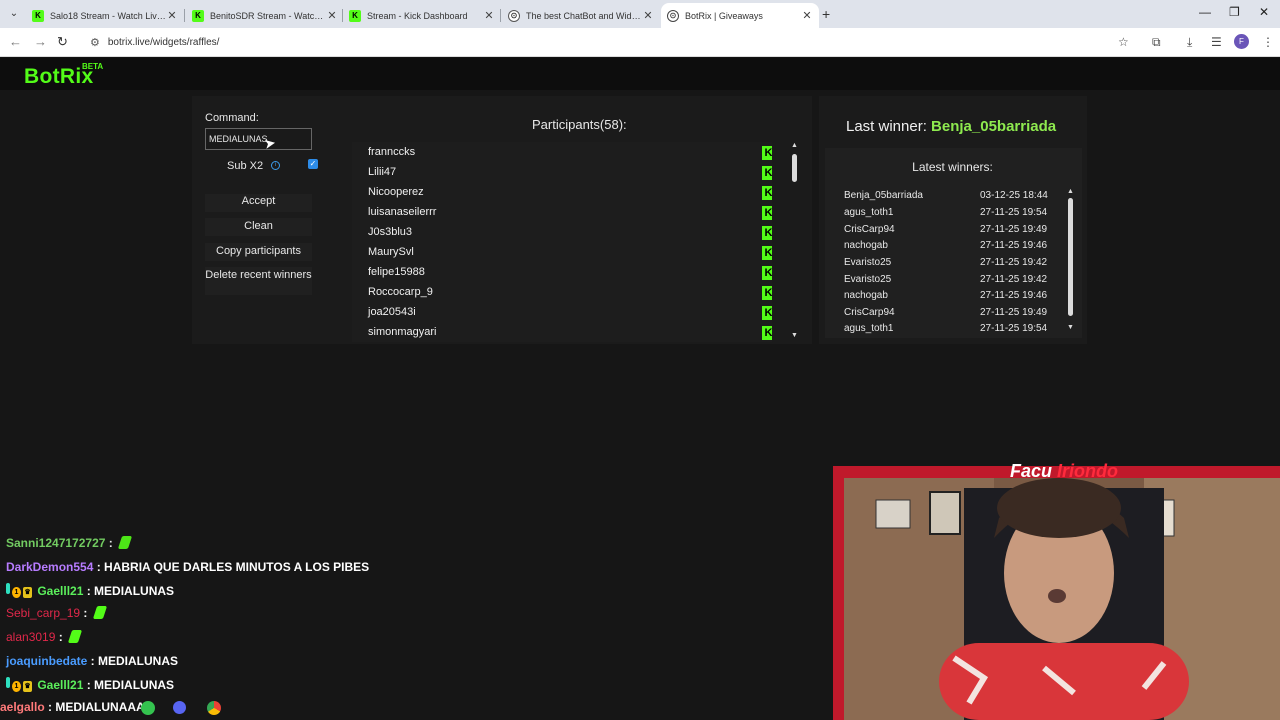  Describe the element at coordinates (1264, 12) in the screenshot. I see `close-window-icon: ✕` at that location.